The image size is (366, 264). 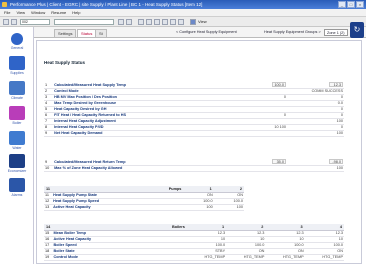 What do you see at coordinates (157, 22) in the screenshot?
I see `refresh-icon` at bounding box center [157, 22].